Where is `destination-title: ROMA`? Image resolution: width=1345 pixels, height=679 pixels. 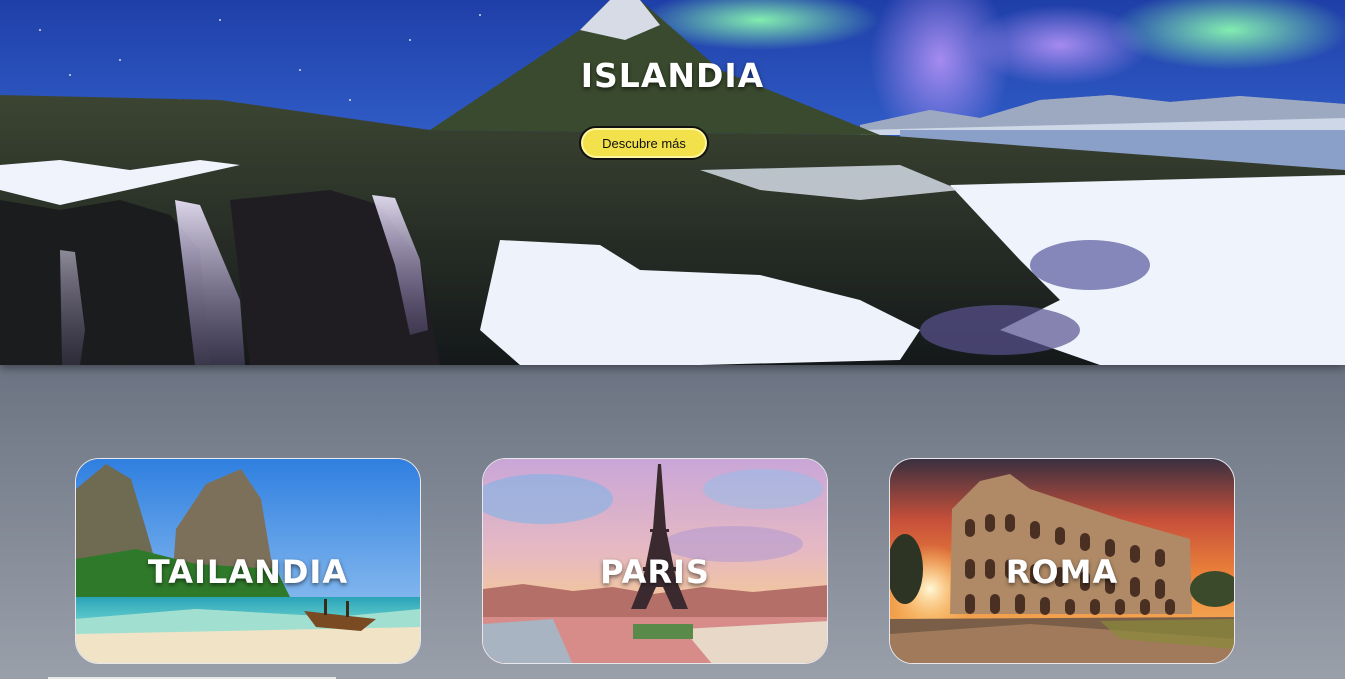
destination-title: ROMA is located at coordinates (1062, 572).